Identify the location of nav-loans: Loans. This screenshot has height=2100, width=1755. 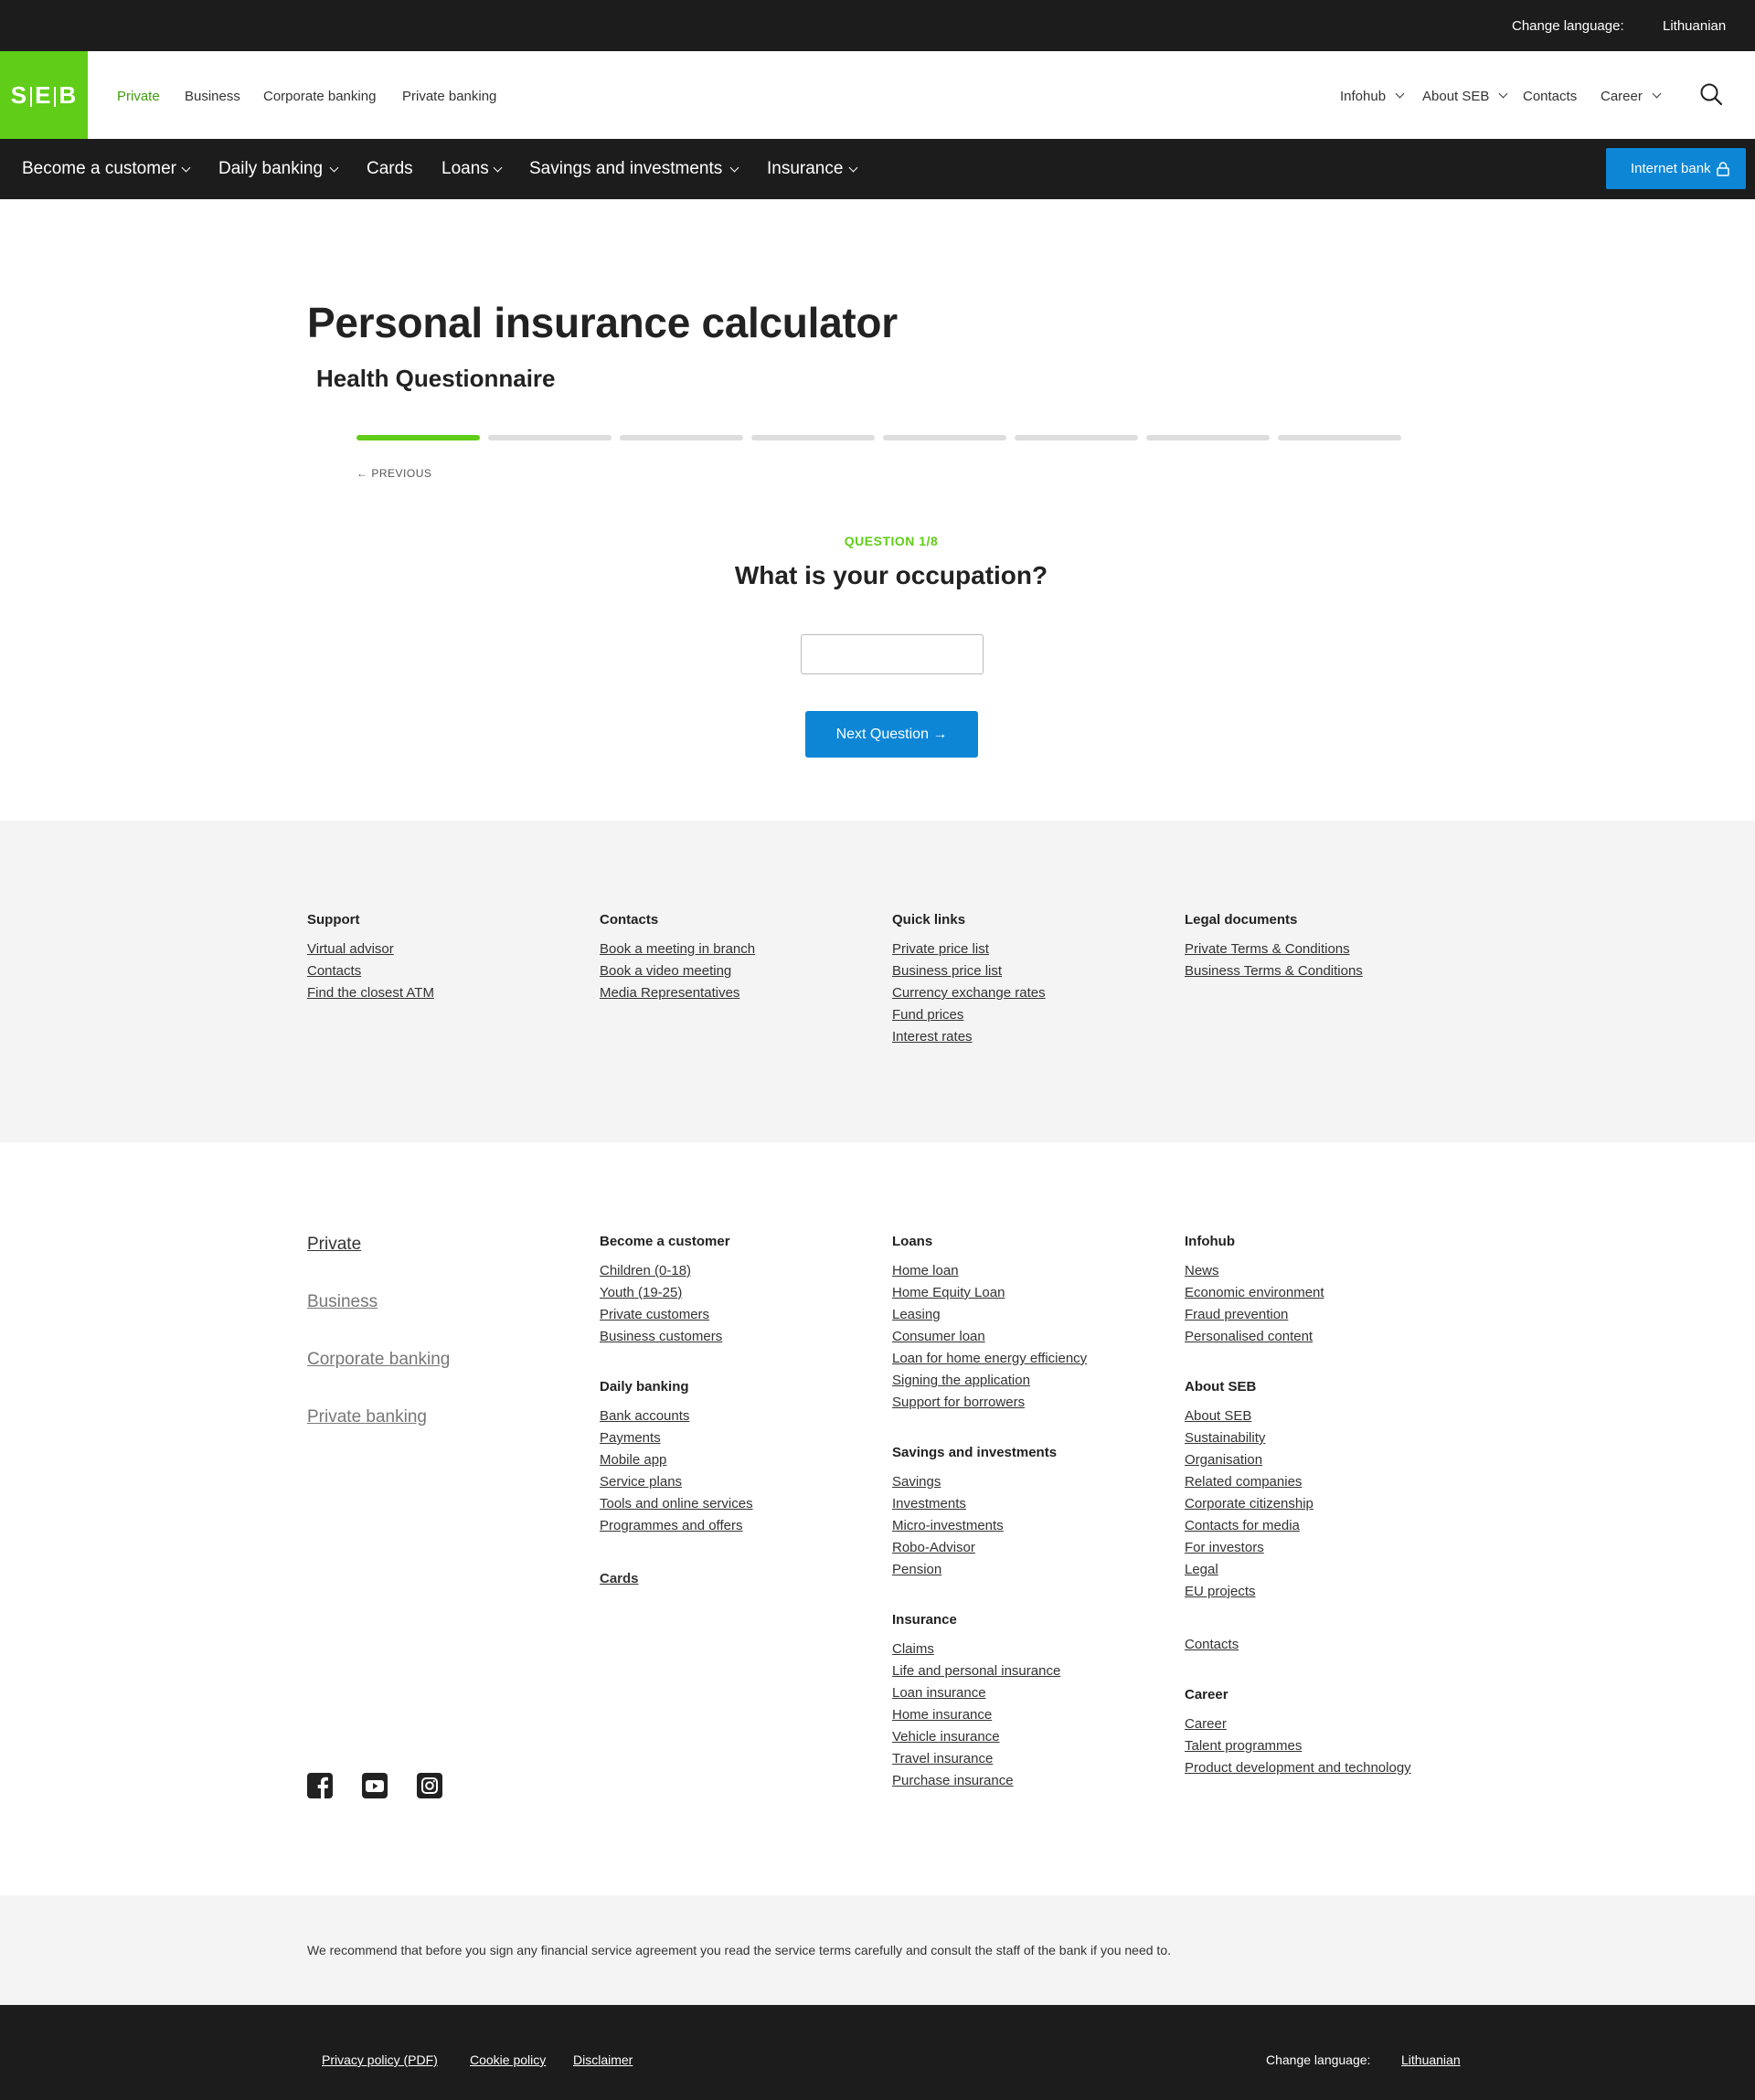
(465, 169).